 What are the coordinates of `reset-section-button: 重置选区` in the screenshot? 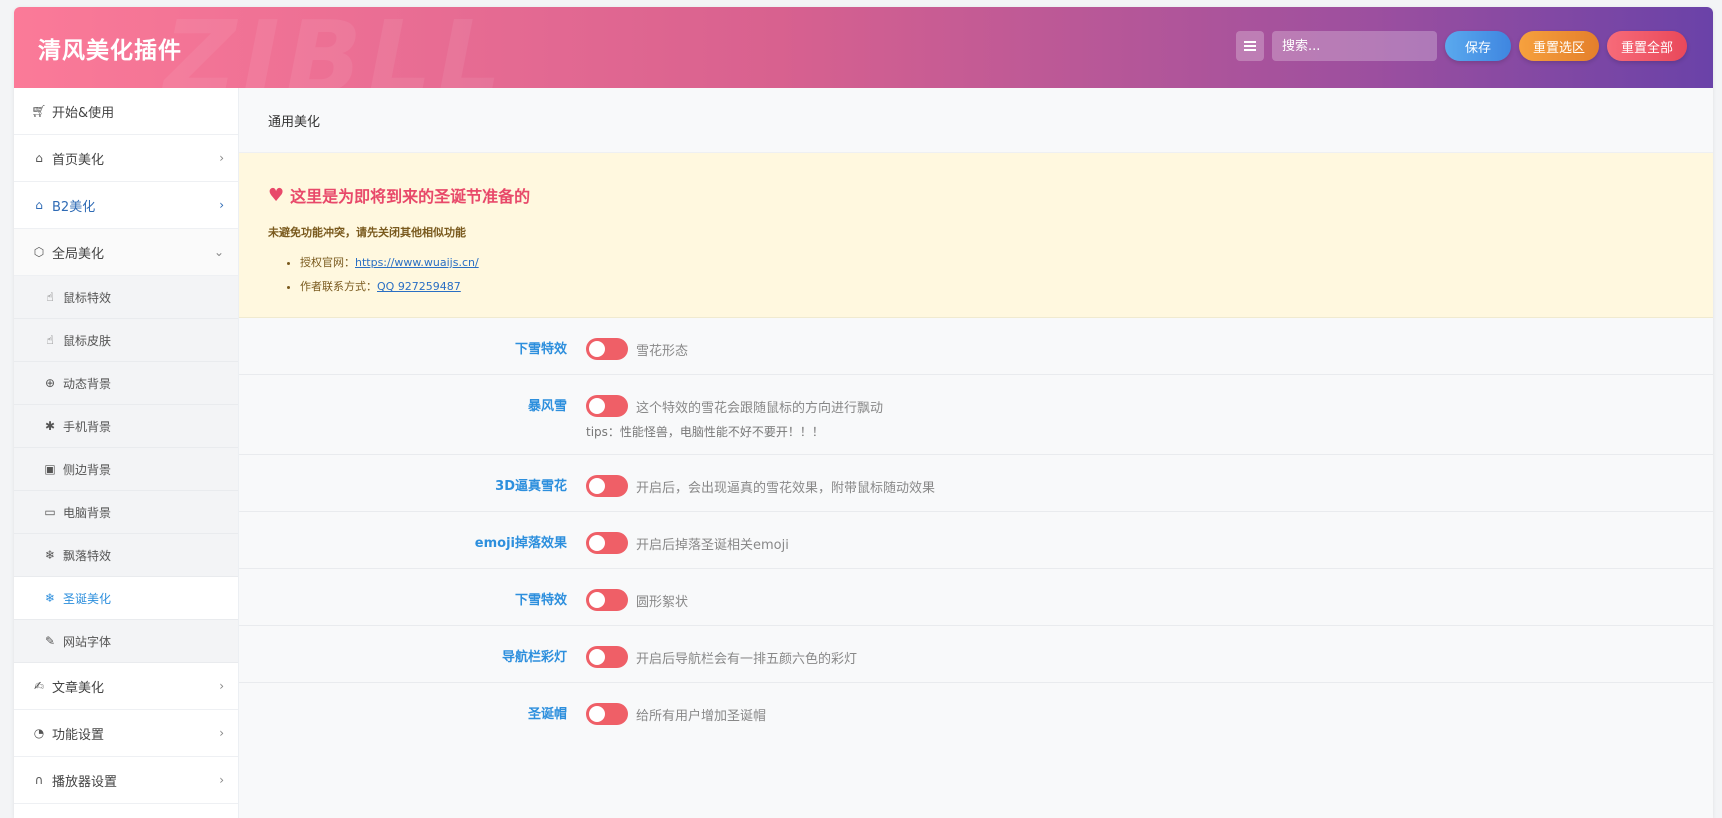 It's located at (1558, 46).